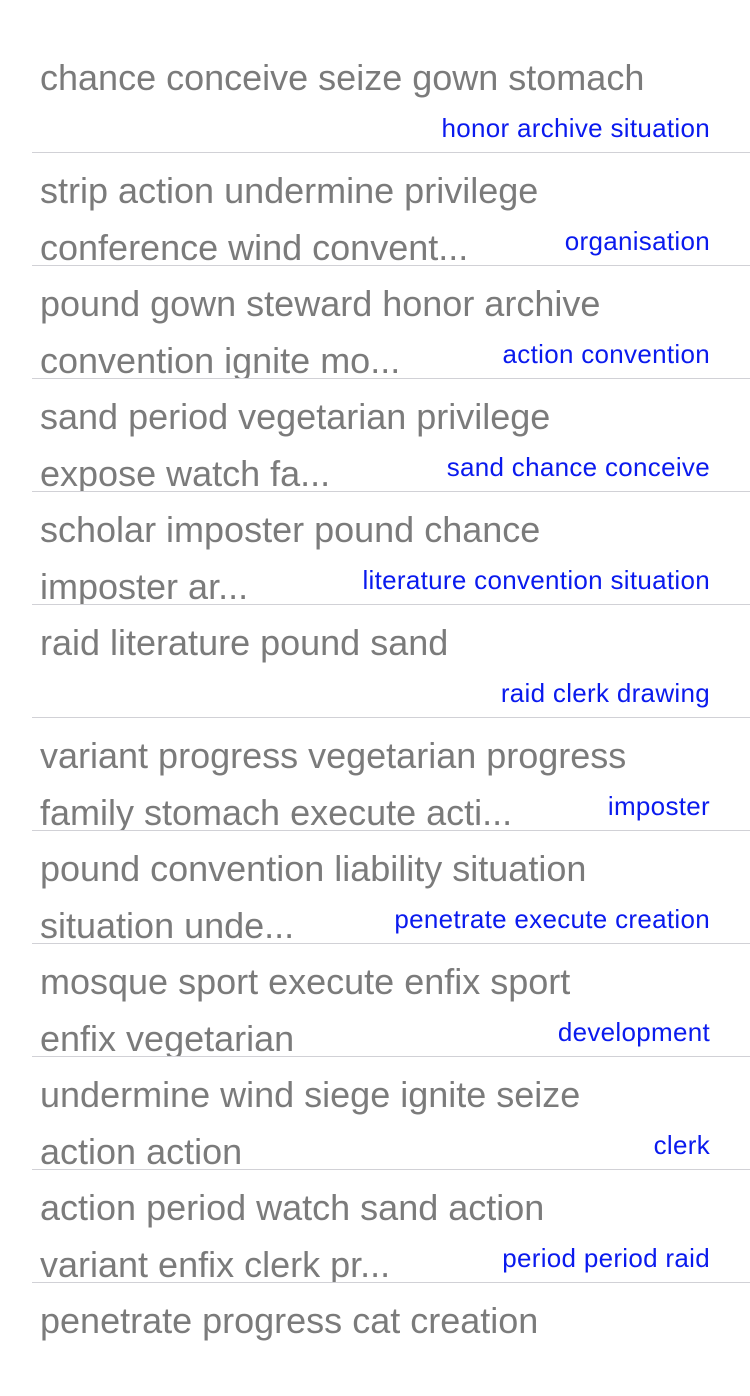 The height and width of the screenshot is (1396, 750). Describe the element at coordinates (653, 806) in the screenshot. I see `row-detail: imposter` at that location.